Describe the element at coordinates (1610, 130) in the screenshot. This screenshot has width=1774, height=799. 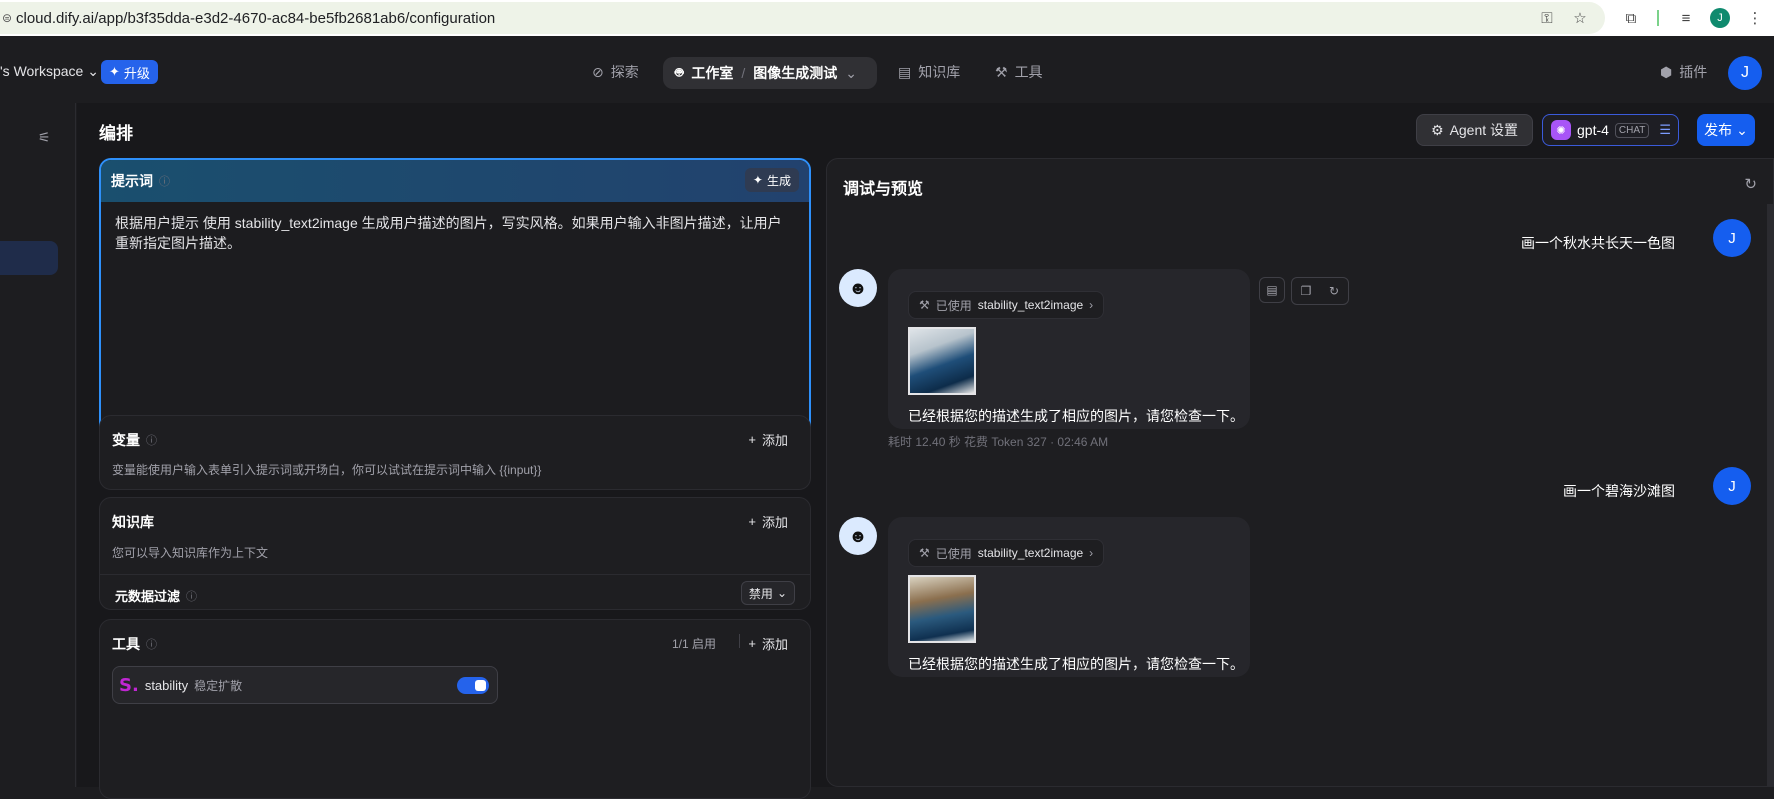
I see `model-selector: ✺ gpt-4 CHAT ☰` at that location.